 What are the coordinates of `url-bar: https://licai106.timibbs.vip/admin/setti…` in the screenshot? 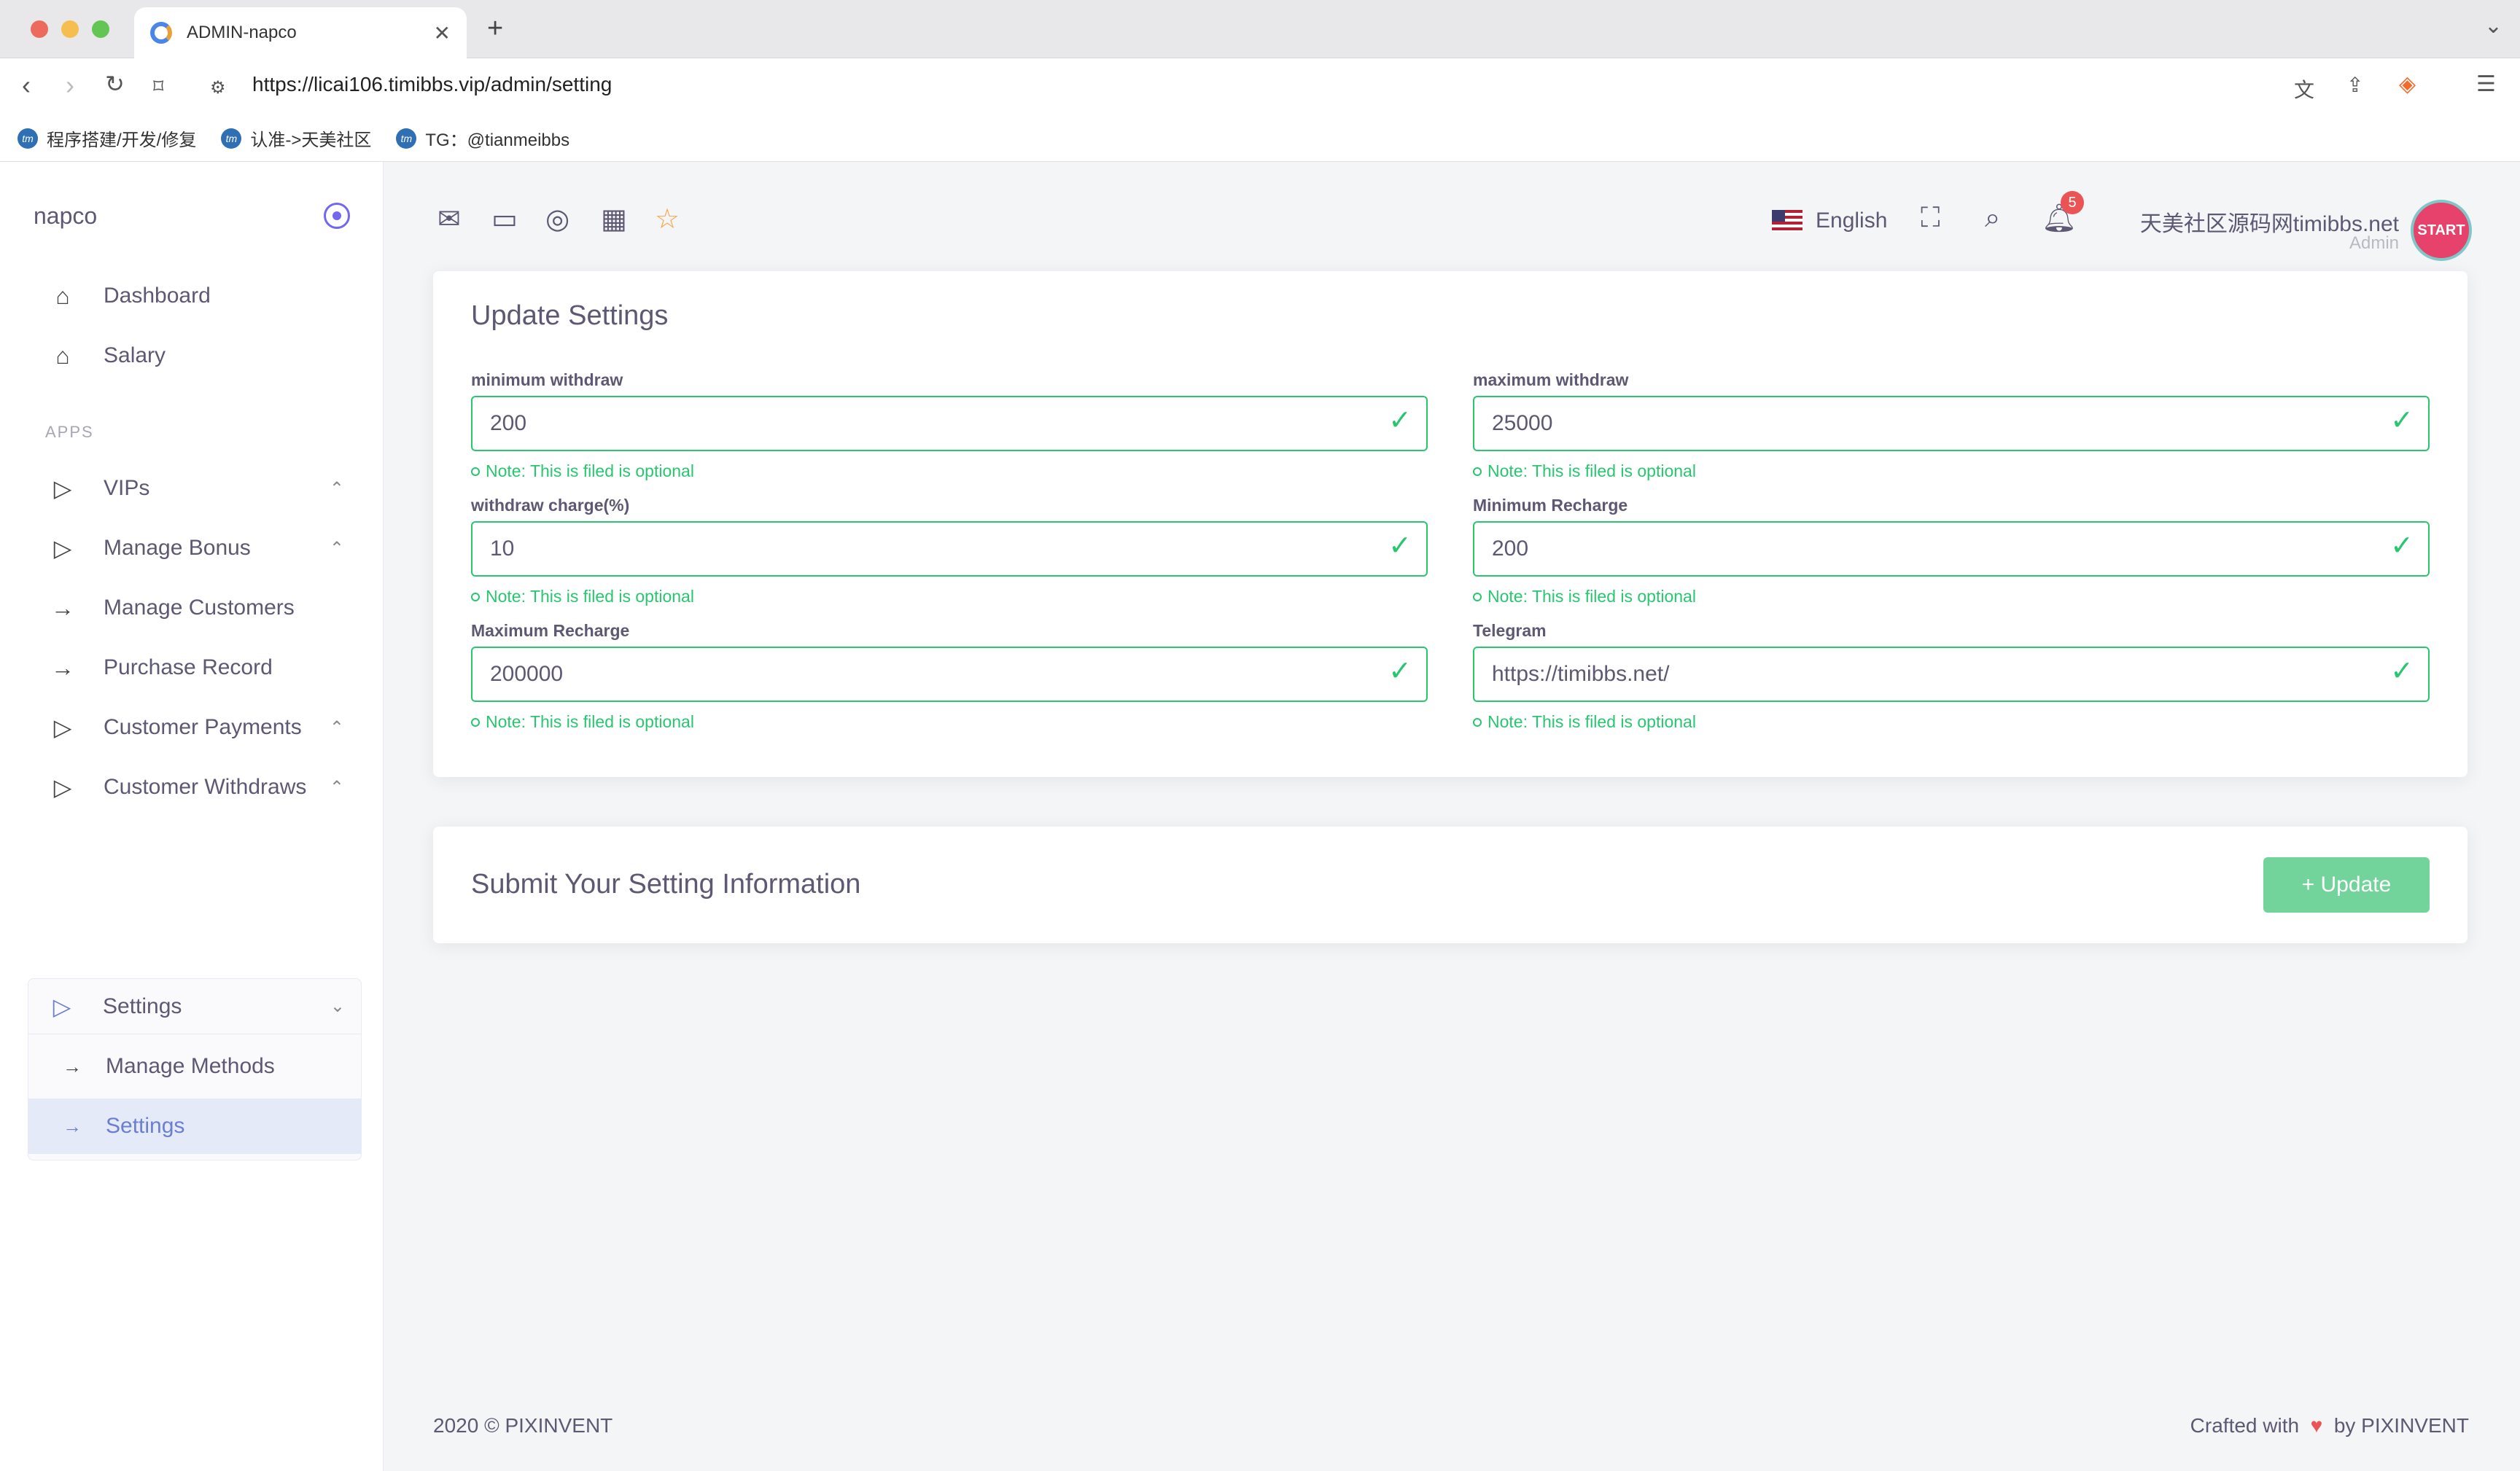 It's located at (432, 85).